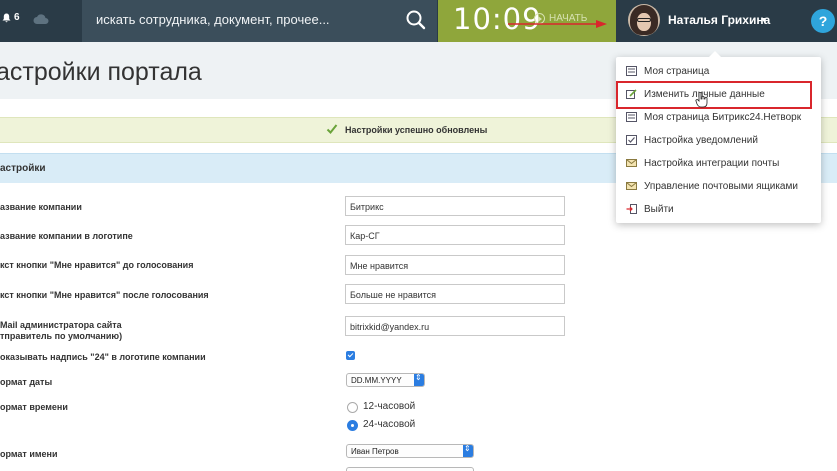  Describe the element at coordinates (389, 424) in the screenshot. I see `time-24-label: 24-часовой` at that location.